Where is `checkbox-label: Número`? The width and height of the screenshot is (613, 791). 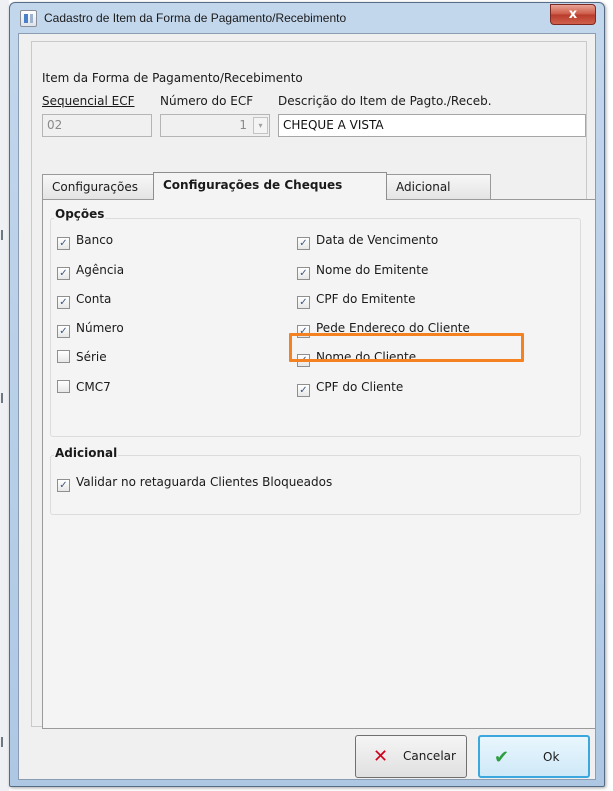 checkbox-label: Número is located at coordinates (100, 328).